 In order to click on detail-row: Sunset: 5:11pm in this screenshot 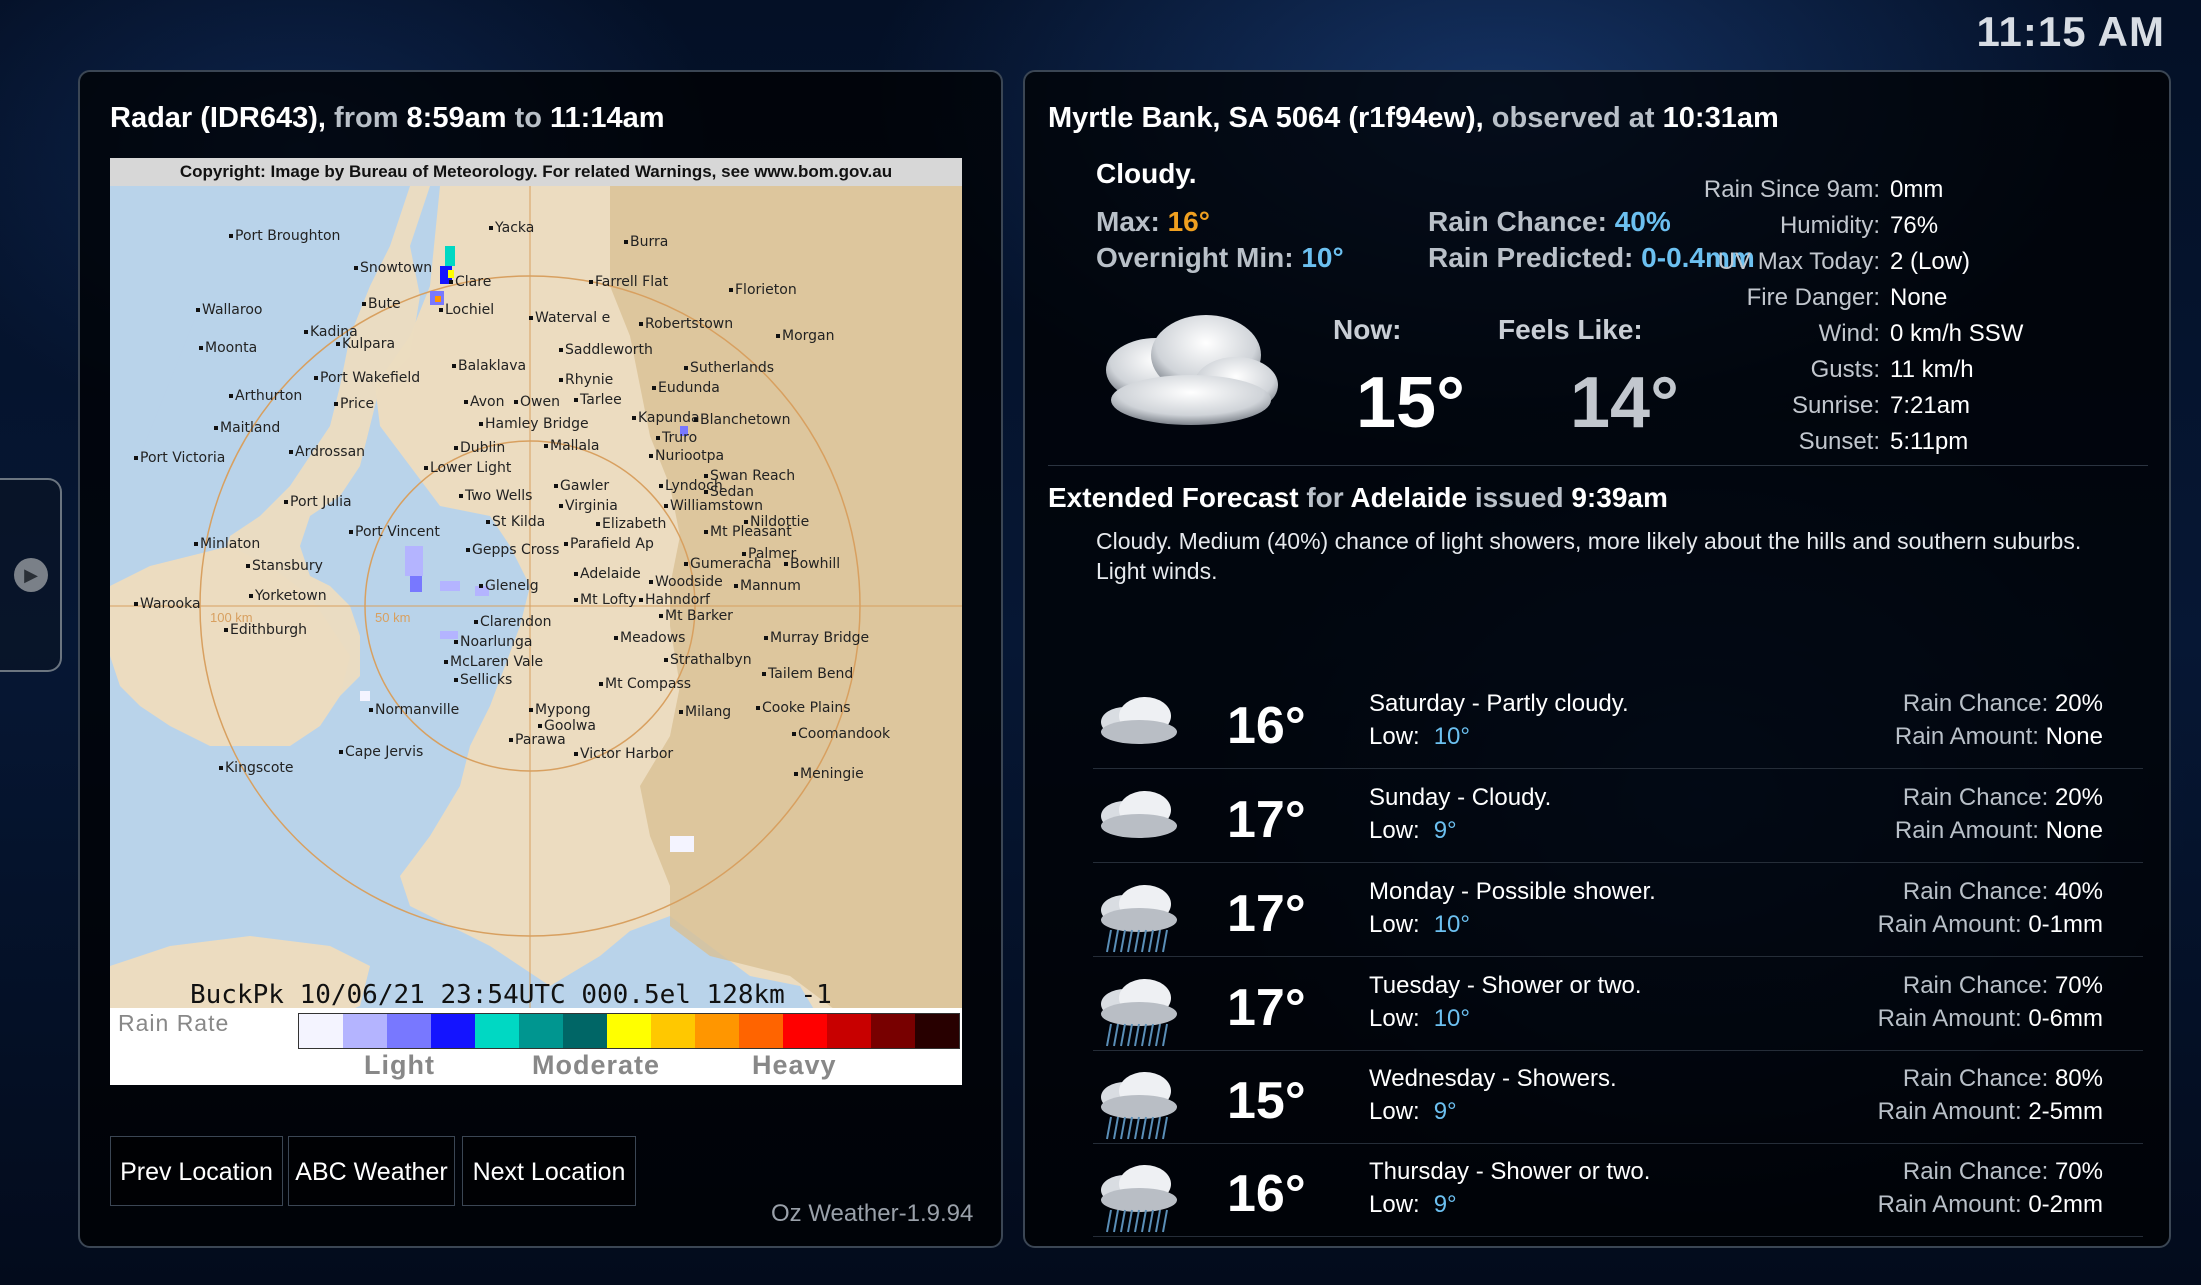, I will do `click(1831, 442)`.